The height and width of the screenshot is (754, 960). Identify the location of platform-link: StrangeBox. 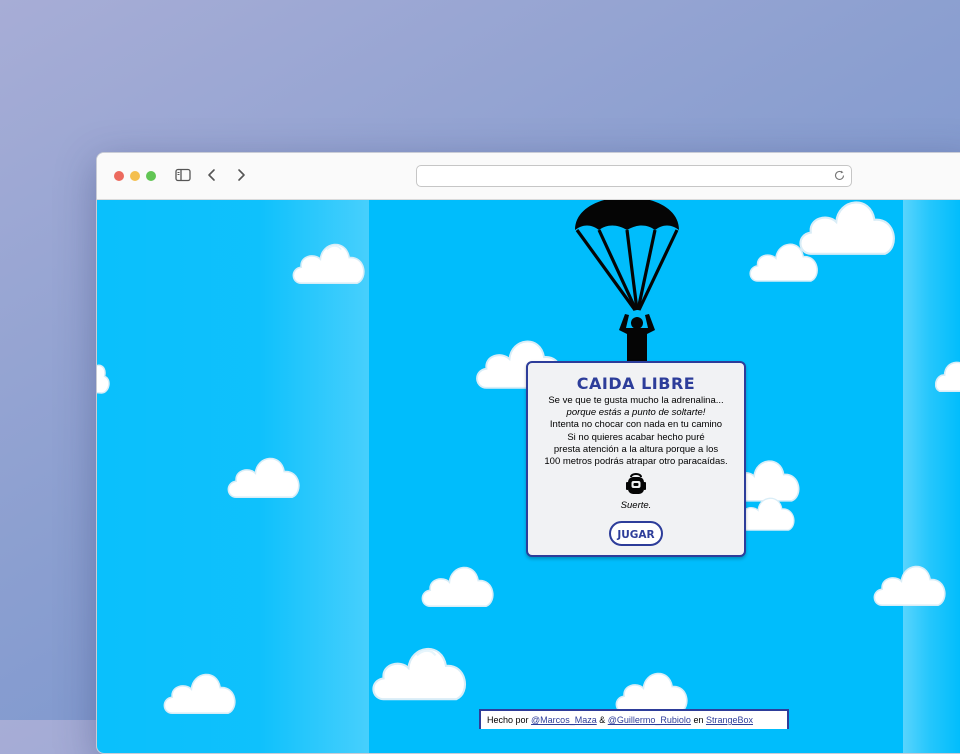
(729, 720).